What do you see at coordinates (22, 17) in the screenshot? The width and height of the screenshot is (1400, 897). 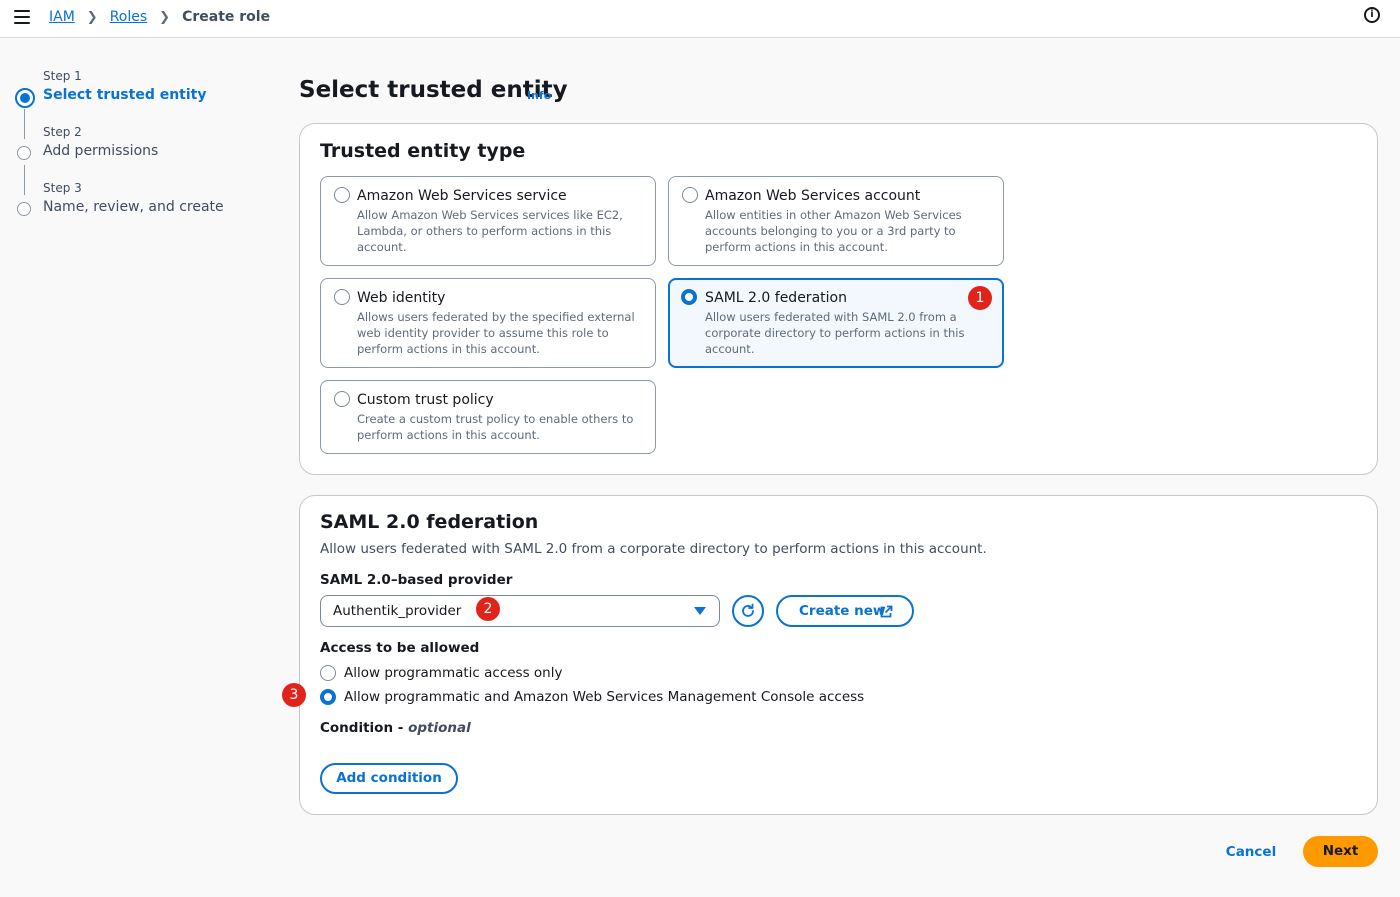 I see `menu-icon` at bounding box center [22, 17].